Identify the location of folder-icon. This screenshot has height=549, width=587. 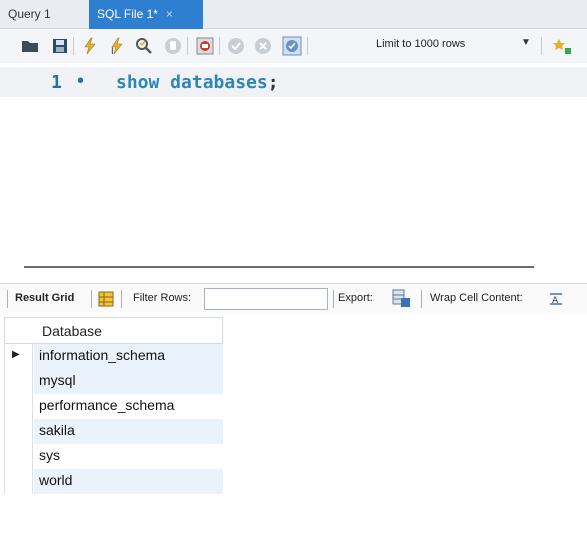
(30, 46).